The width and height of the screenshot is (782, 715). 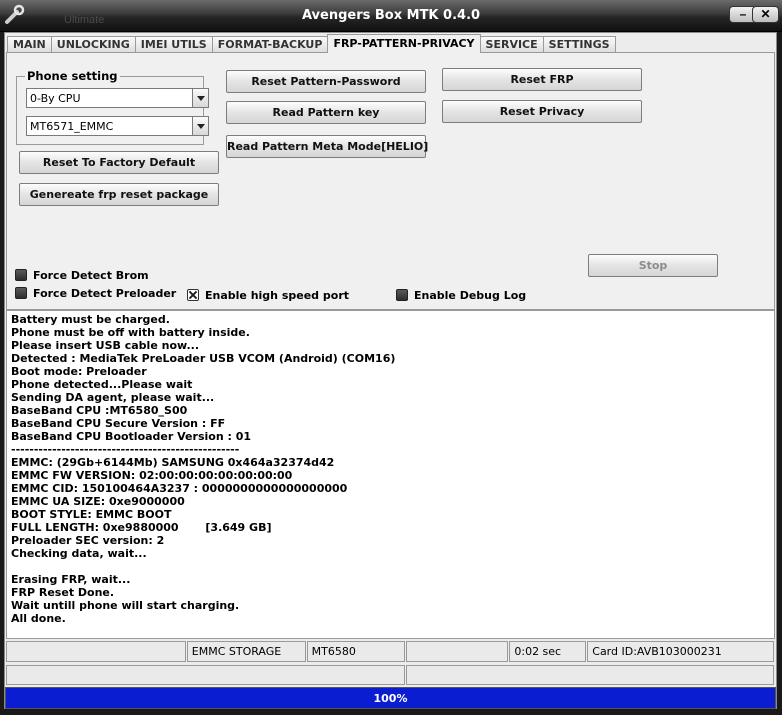 I want to click on status-bar-secondary, so click(x=390, y=675).